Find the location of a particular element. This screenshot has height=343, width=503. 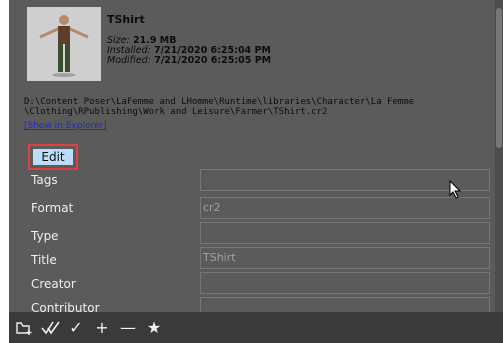

edit-button: Edit is located at coordinates (53, 157).